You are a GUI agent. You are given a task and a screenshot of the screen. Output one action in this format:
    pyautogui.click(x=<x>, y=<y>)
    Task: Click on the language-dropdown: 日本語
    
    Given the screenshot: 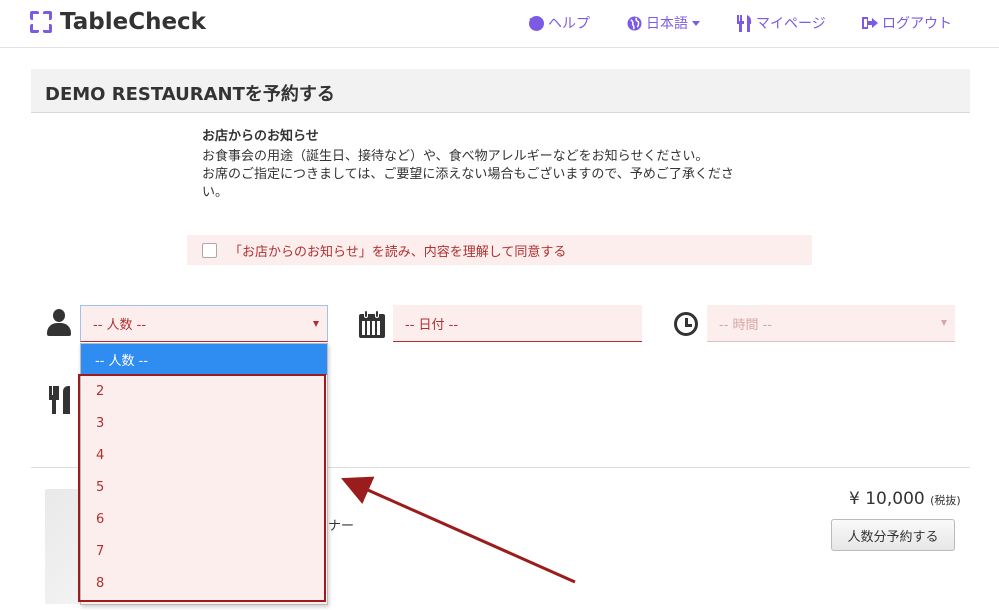 What is the action you would take?
    pyautogui.click(x=663, y=23)
    